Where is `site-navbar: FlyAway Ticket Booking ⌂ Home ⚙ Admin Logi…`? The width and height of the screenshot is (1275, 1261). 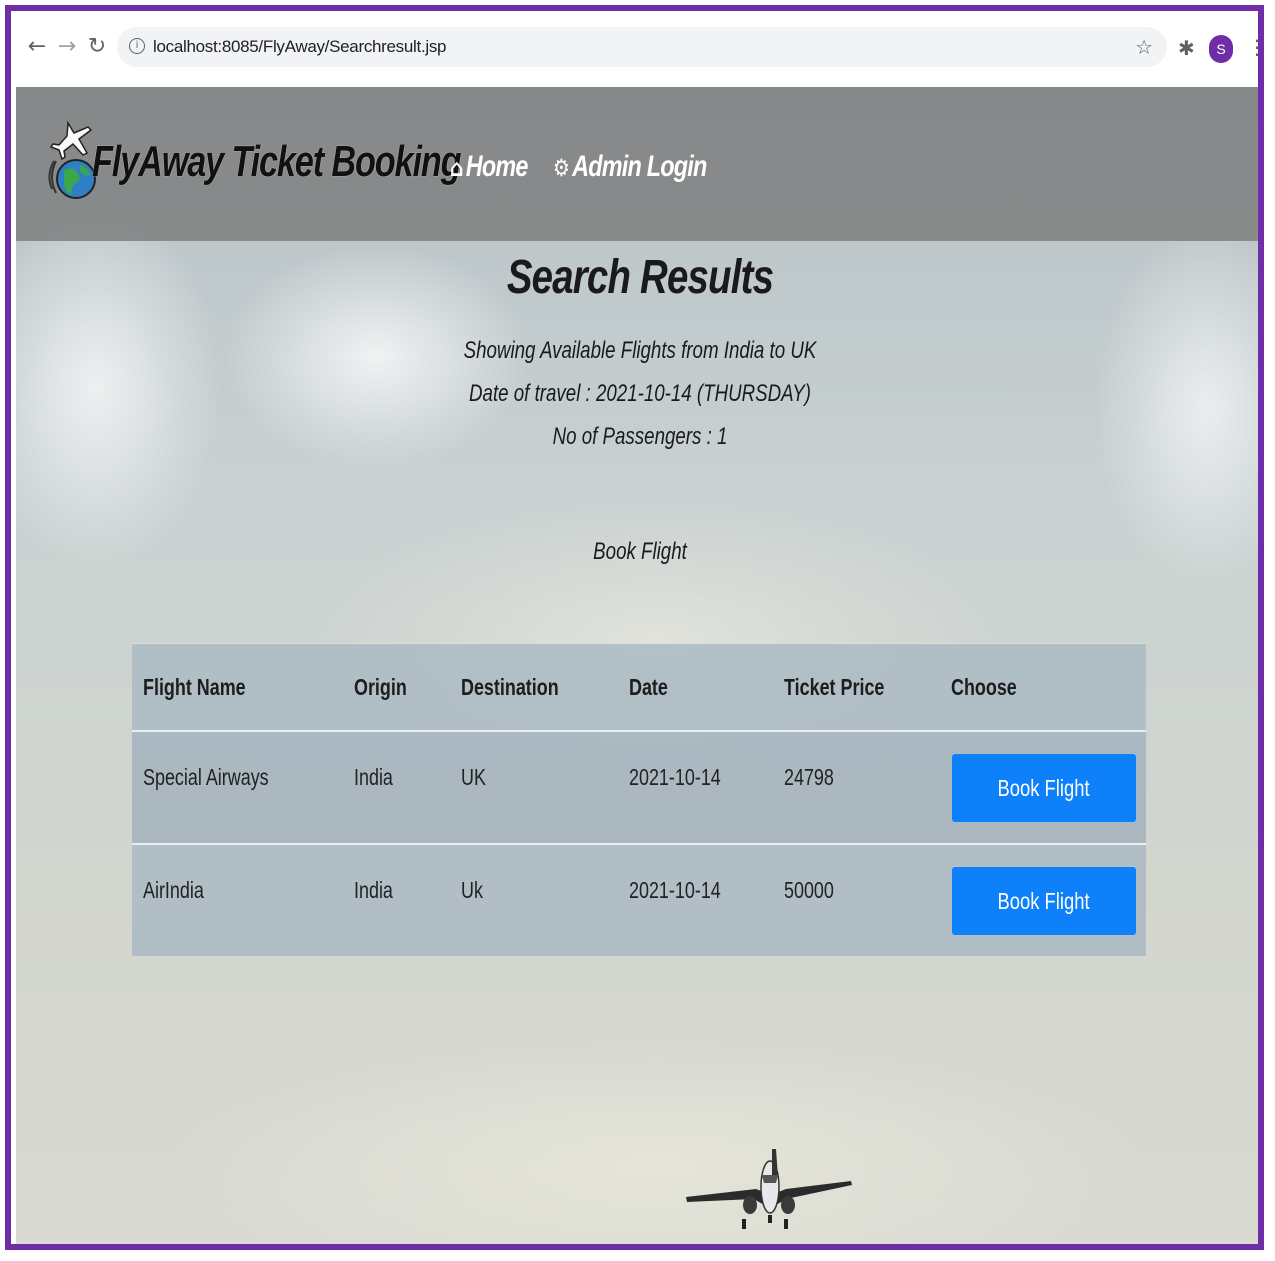 site-navbar: FlyAway Ticket Booking ⌂ Home ⚙ Admin Logi… is located at coordinates (637, 164).